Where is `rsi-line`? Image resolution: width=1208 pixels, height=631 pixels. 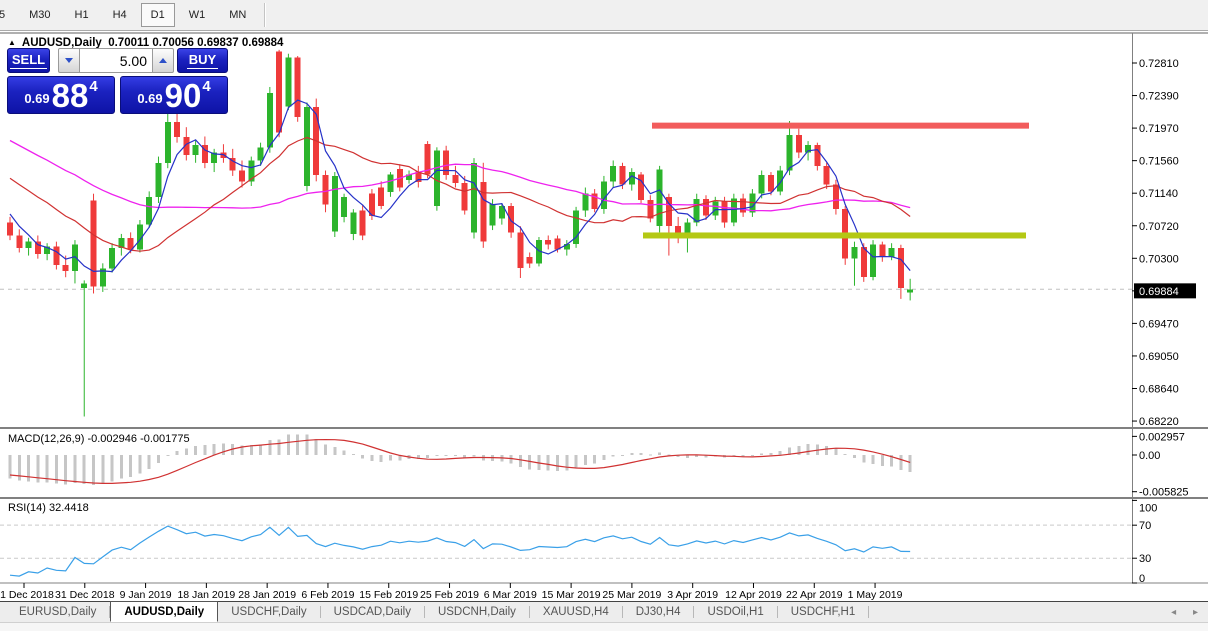
rsi-line is located at coordinates (460, 551).